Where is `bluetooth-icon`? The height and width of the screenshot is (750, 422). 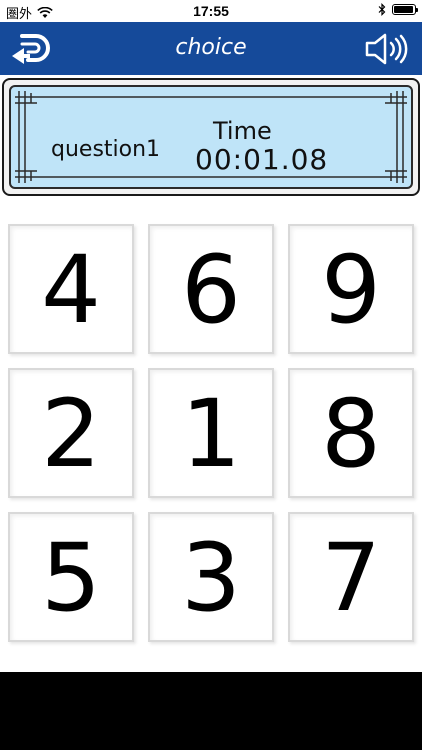 bluetooth-icon is located at coordinates (382, 9).